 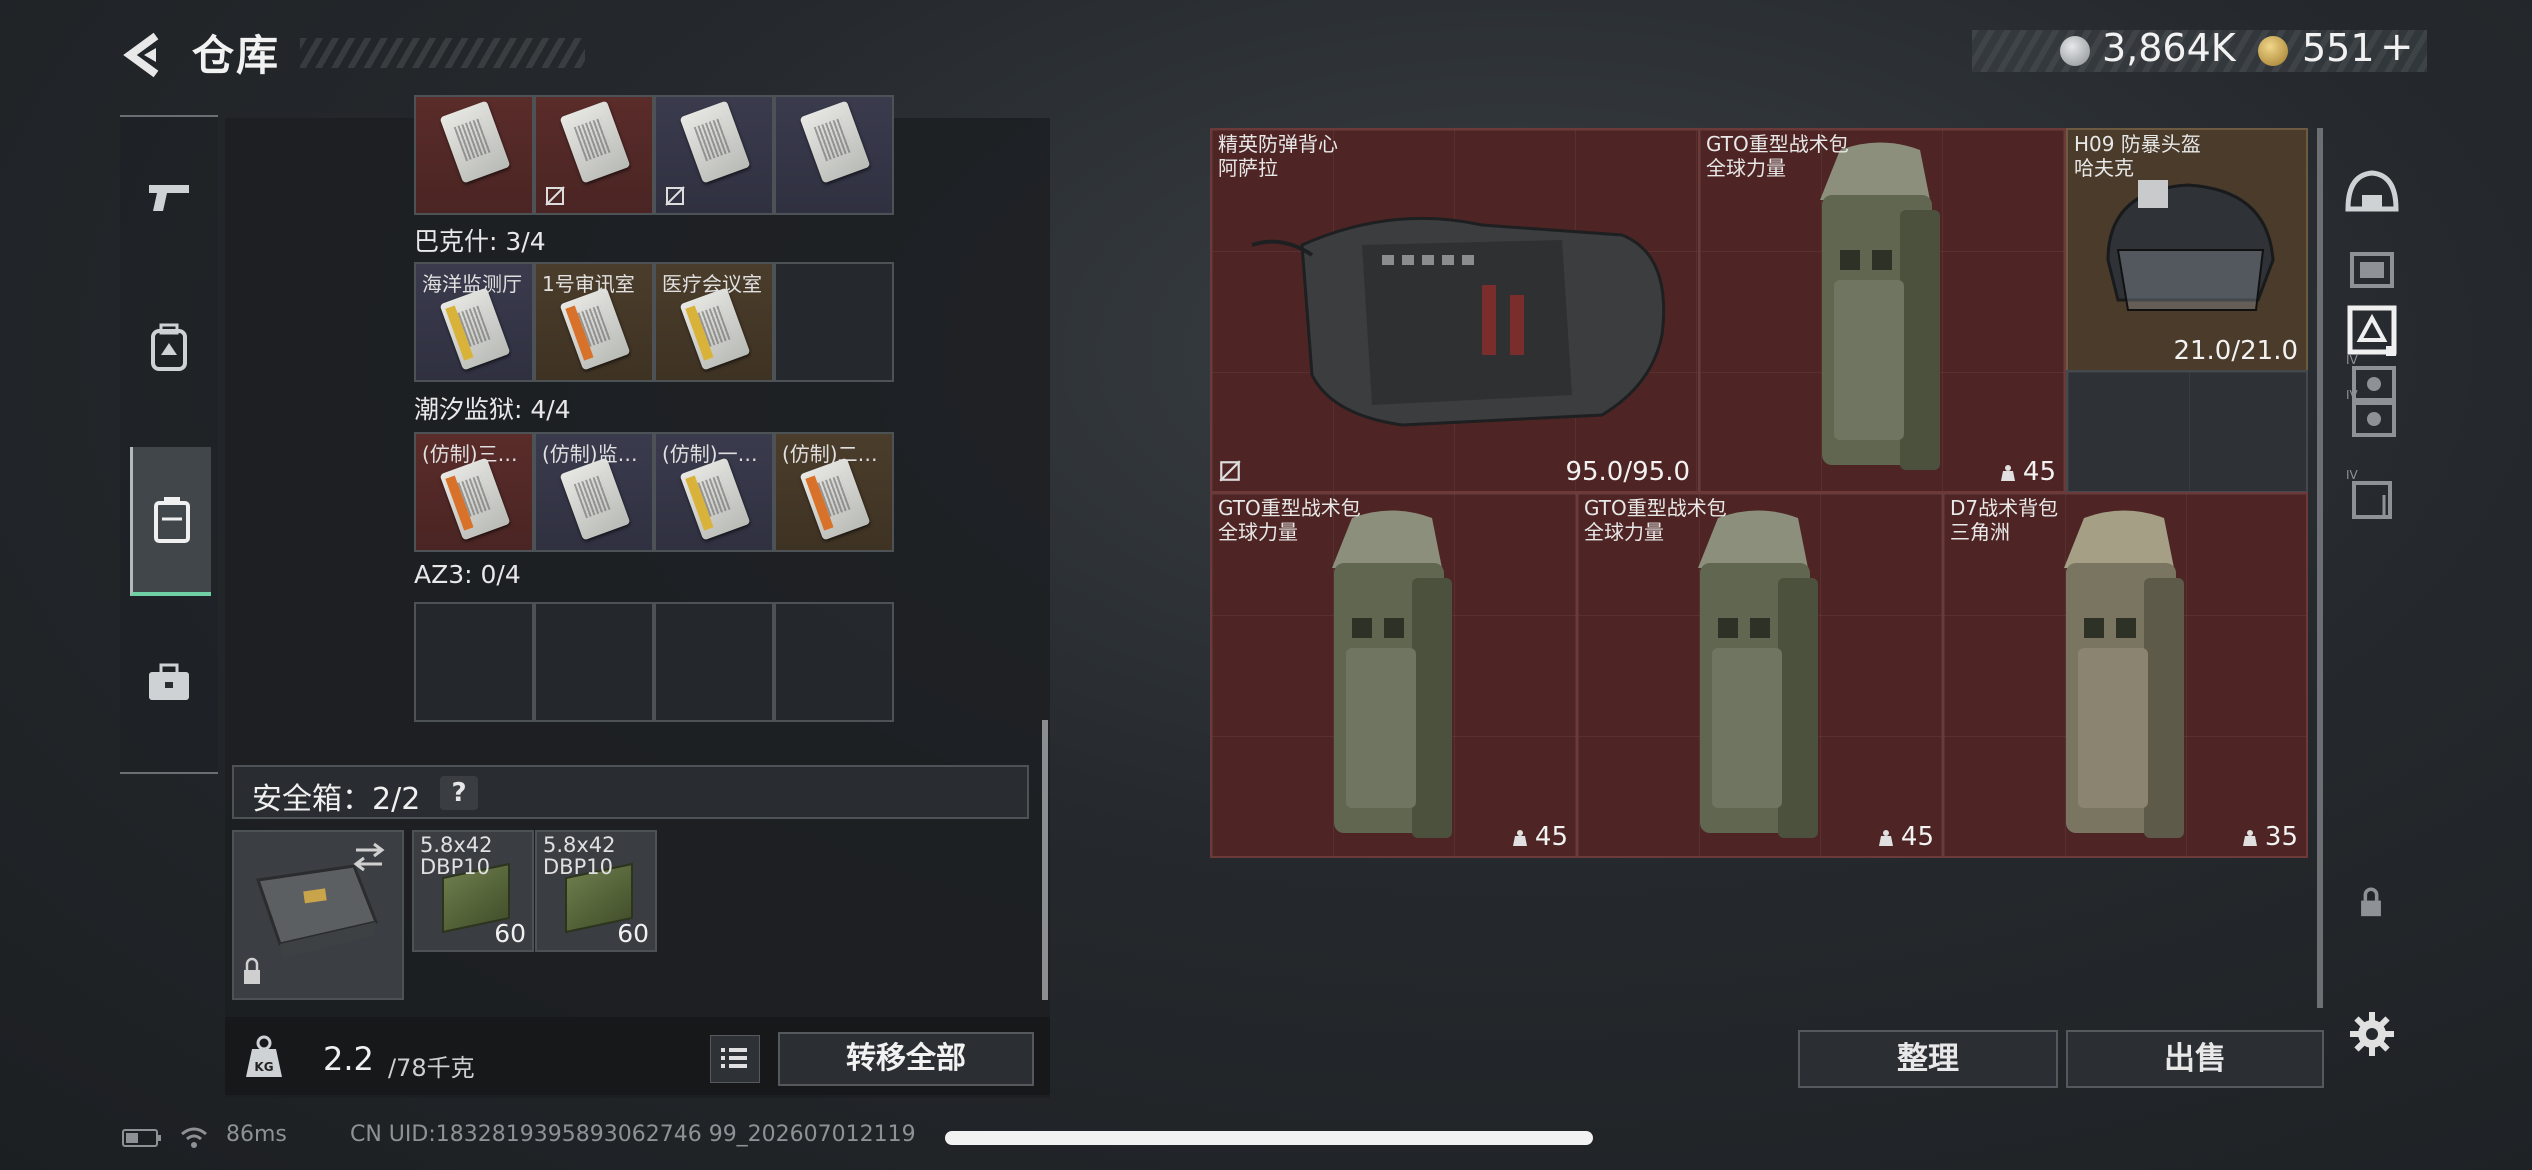 I want to click on list-view-button, so click(x=735, y=1059).